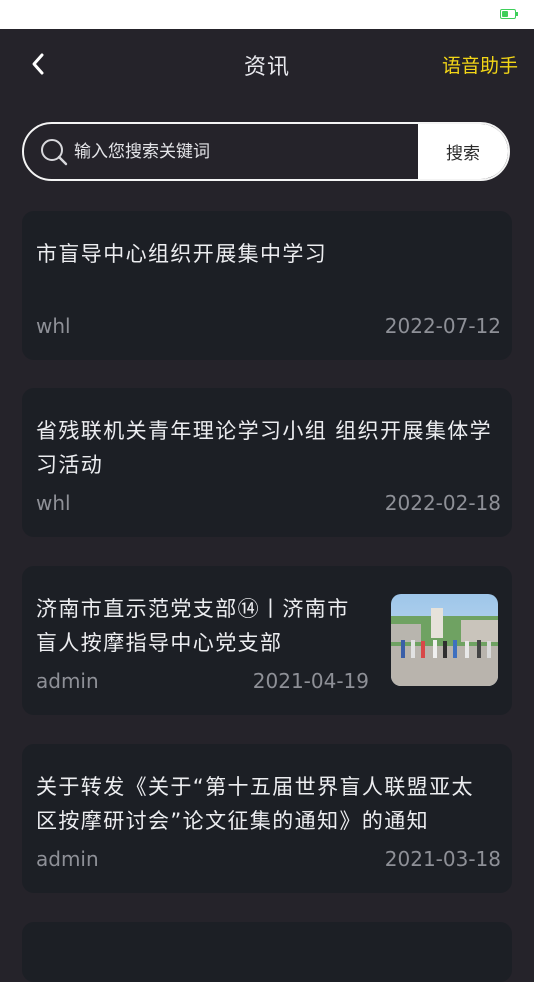 The height and width of the screenshot is (982, 534). I want to click on news-photo, so click(444, 640).